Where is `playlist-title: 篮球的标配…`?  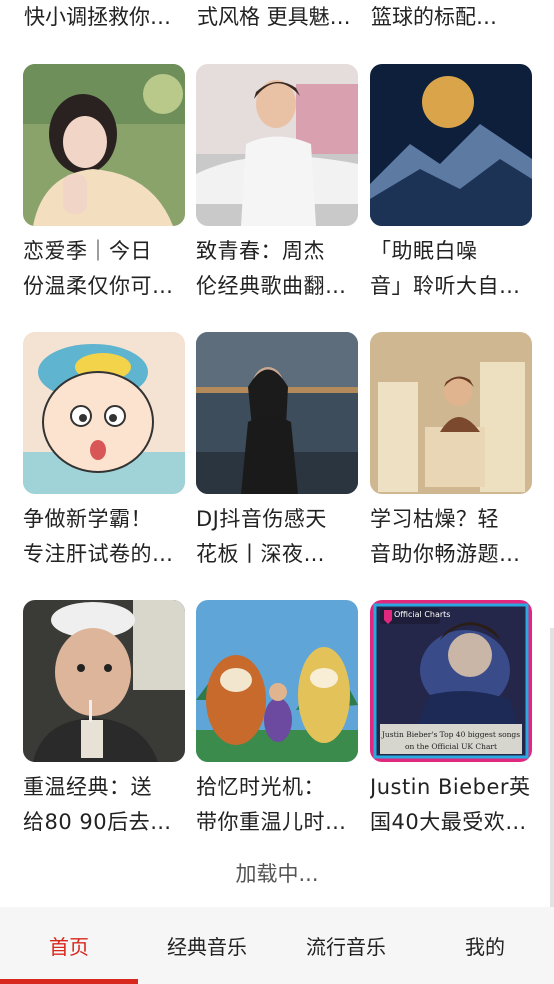
playlist-title: 篮球的标配… is located at coordinates (451, 17).